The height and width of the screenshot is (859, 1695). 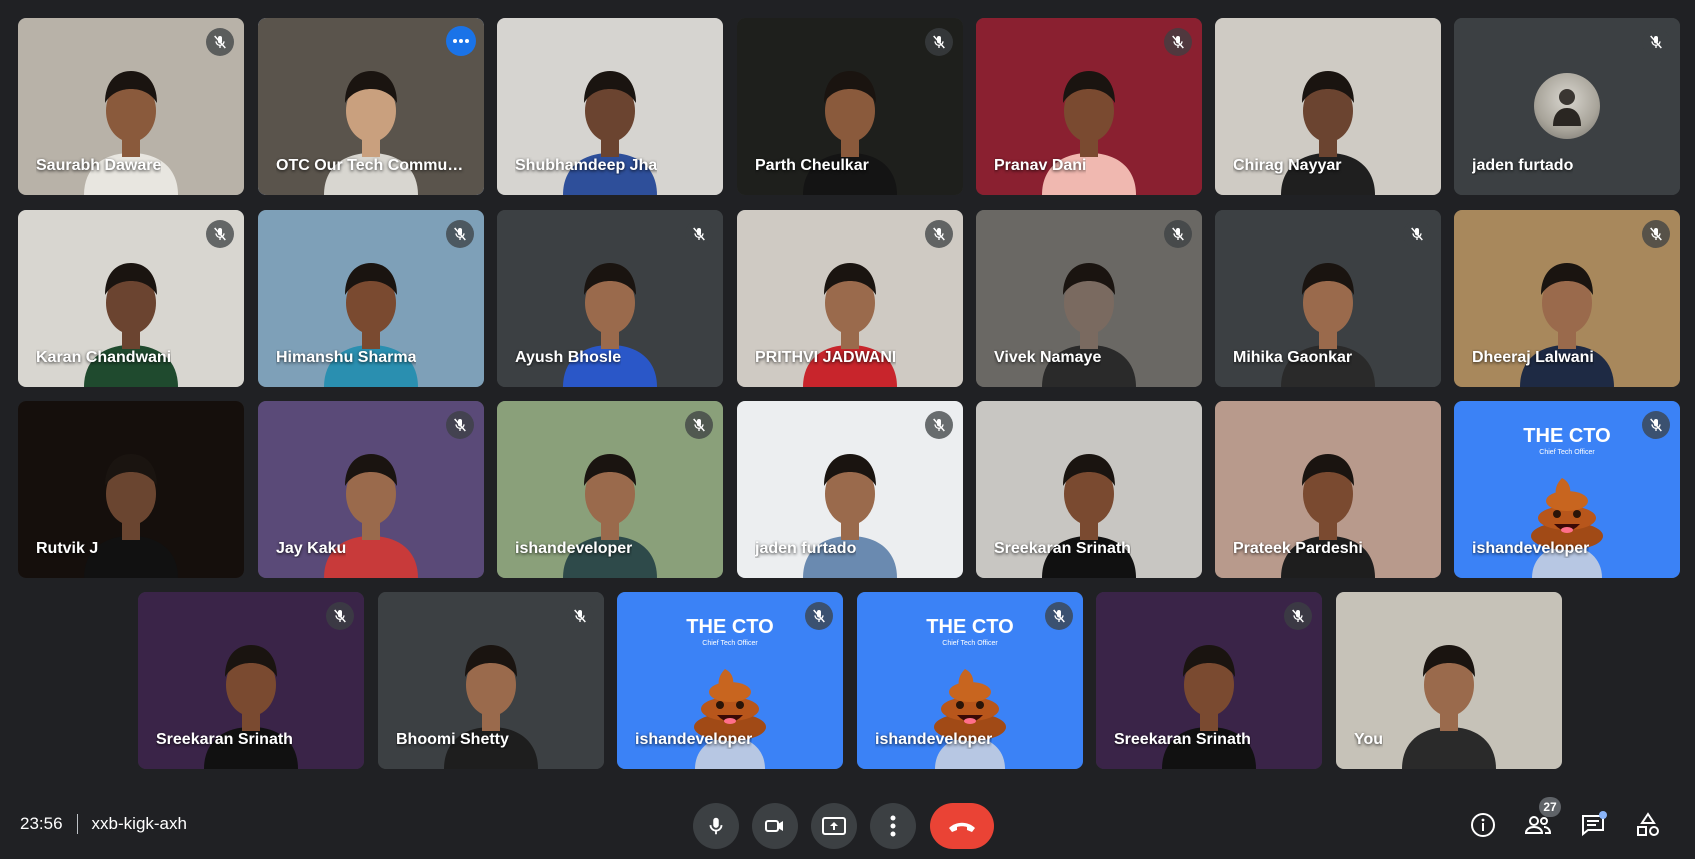 What do you see at coordinates (1328, 298) in the screenshot?
I see `participant-tile: Mihika Gaonkar` at bounding box center [1328, 298].